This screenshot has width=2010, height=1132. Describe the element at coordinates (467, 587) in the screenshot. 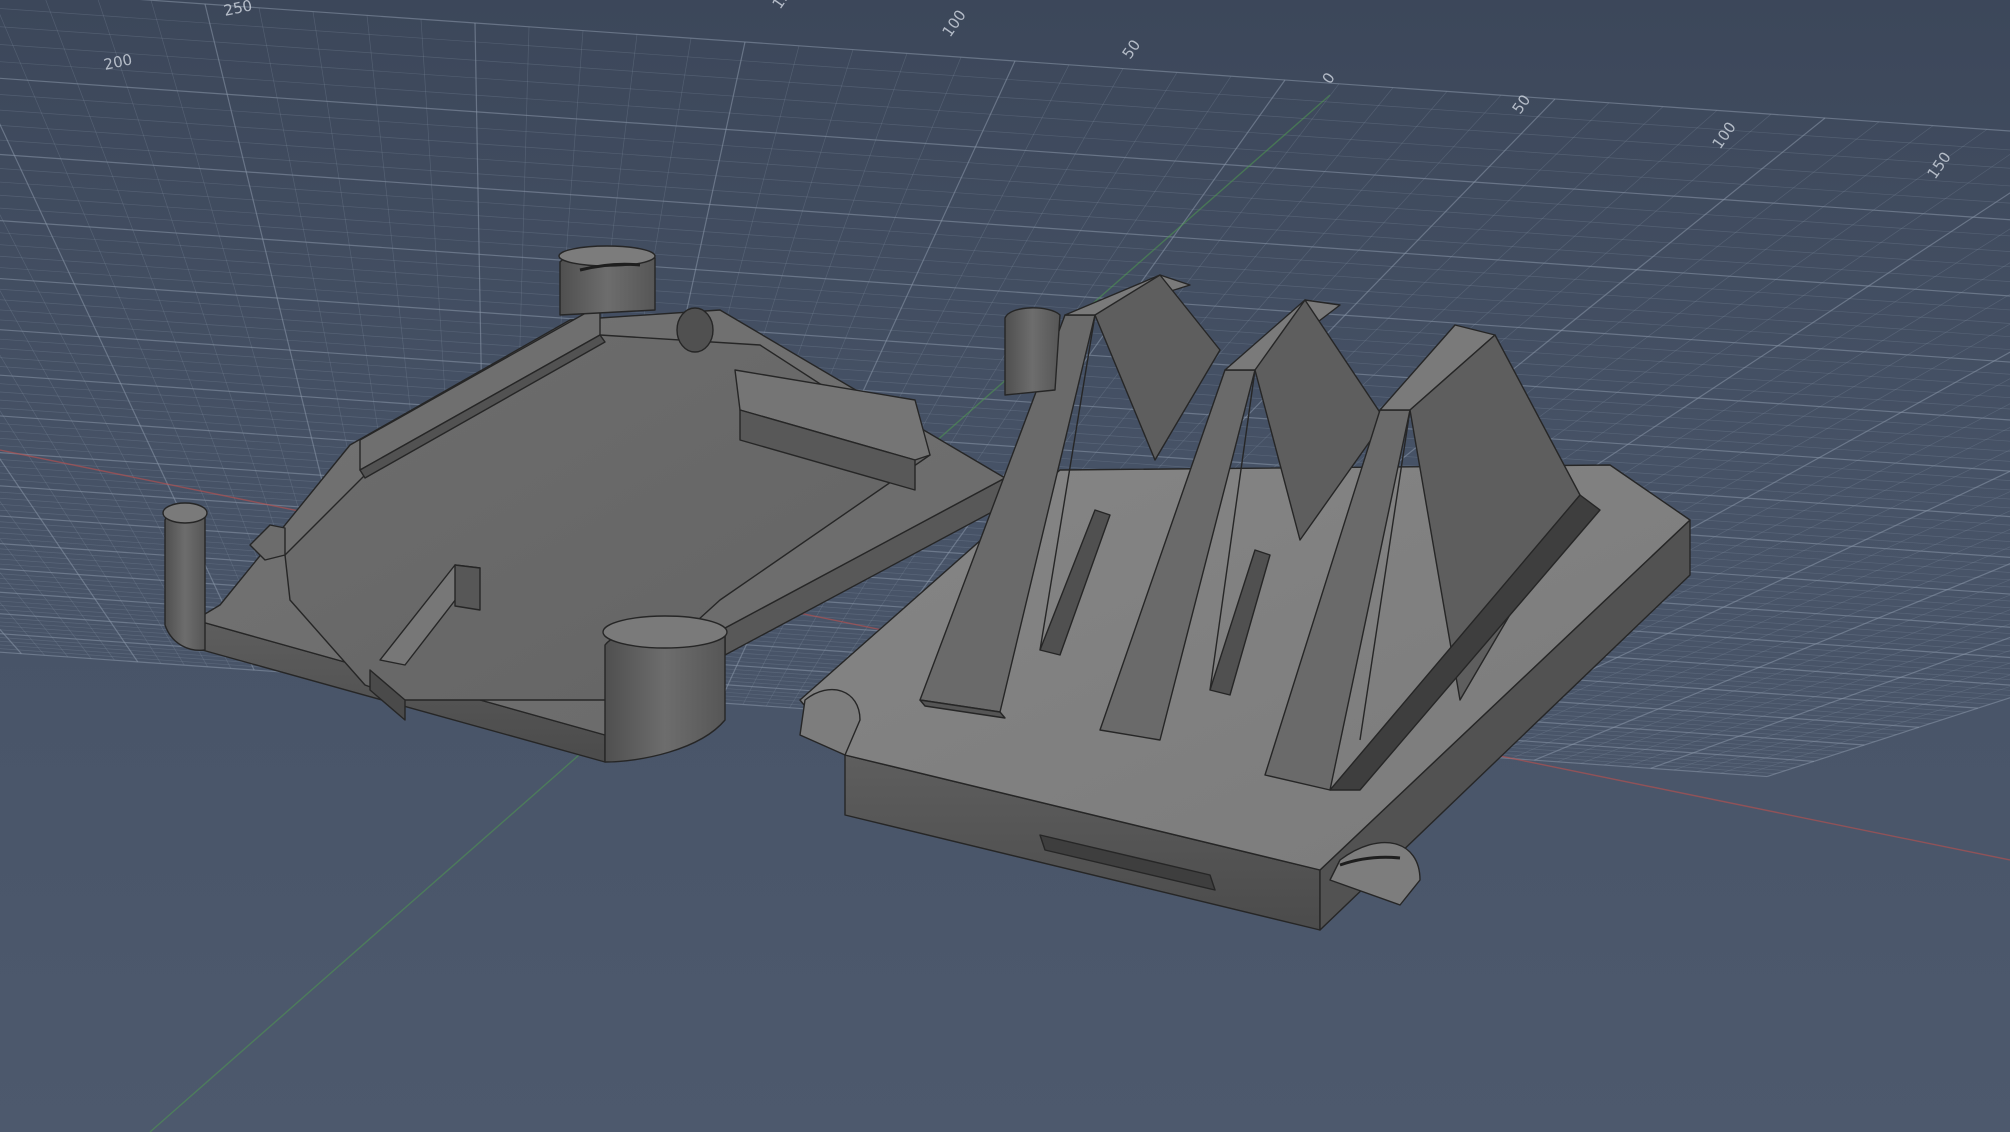

I see `left-tray-front-block-face` at that location.